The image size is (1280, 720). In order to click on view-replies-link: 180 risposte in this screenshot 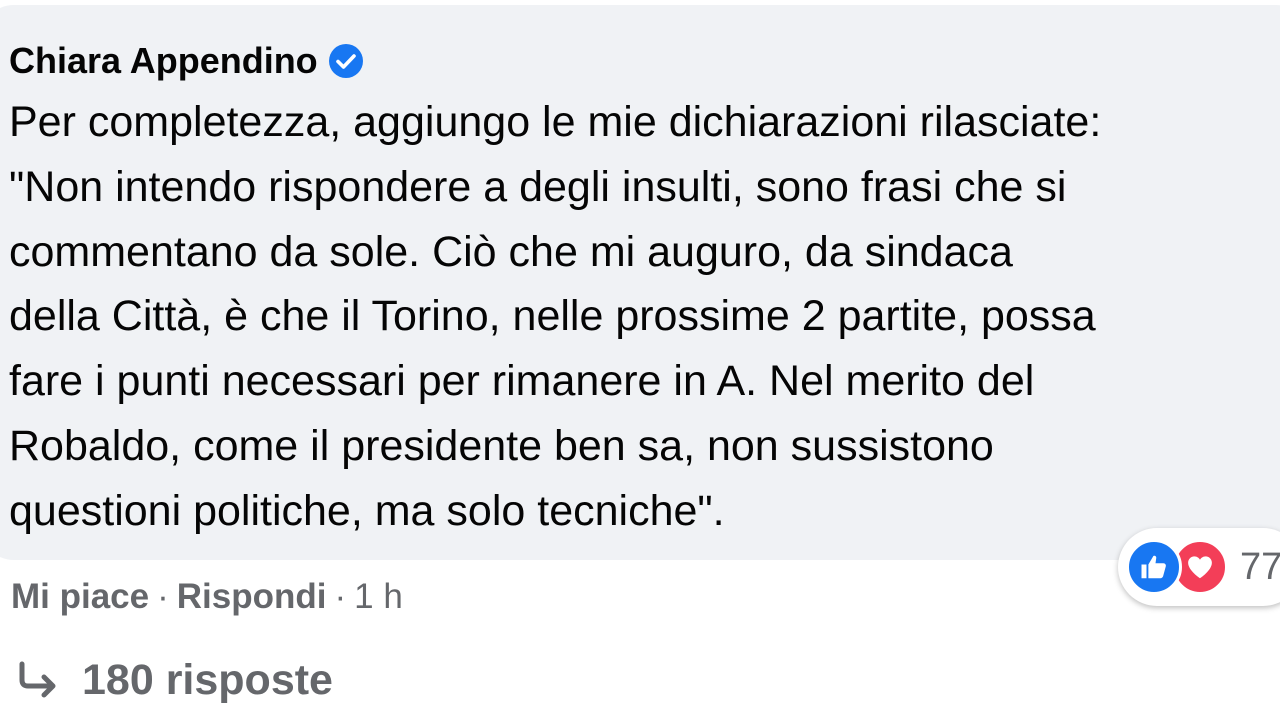, I will do `click(173, 680)`.